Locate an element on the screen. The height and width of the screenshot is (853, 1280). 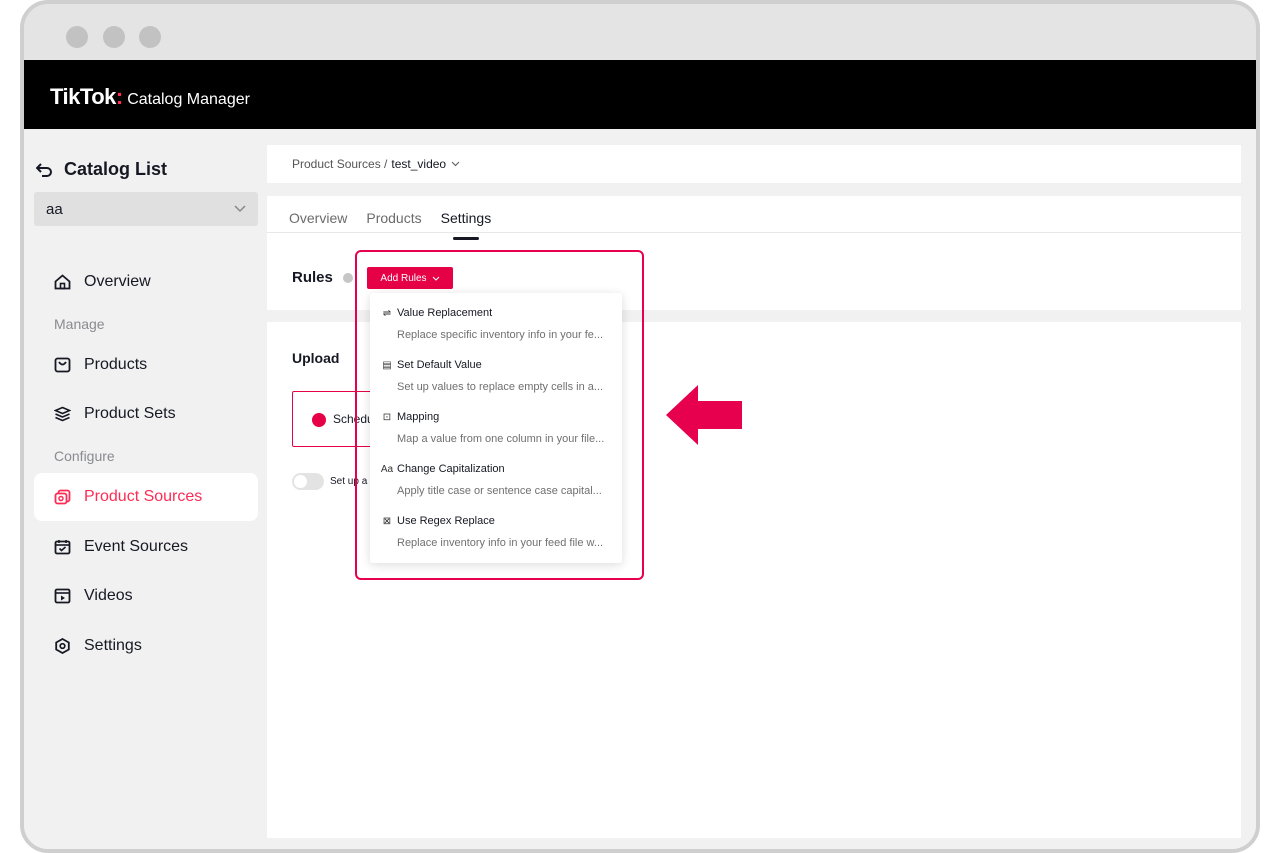
catalog-select: aa is located at coordinates (146, 209).